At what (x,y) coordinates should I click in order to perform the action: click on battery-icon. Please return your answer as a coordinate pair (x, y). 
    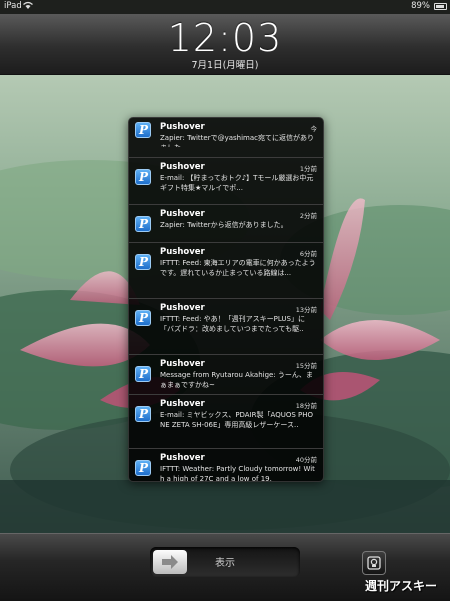
    Looking at the image, I should click on (440, 6).